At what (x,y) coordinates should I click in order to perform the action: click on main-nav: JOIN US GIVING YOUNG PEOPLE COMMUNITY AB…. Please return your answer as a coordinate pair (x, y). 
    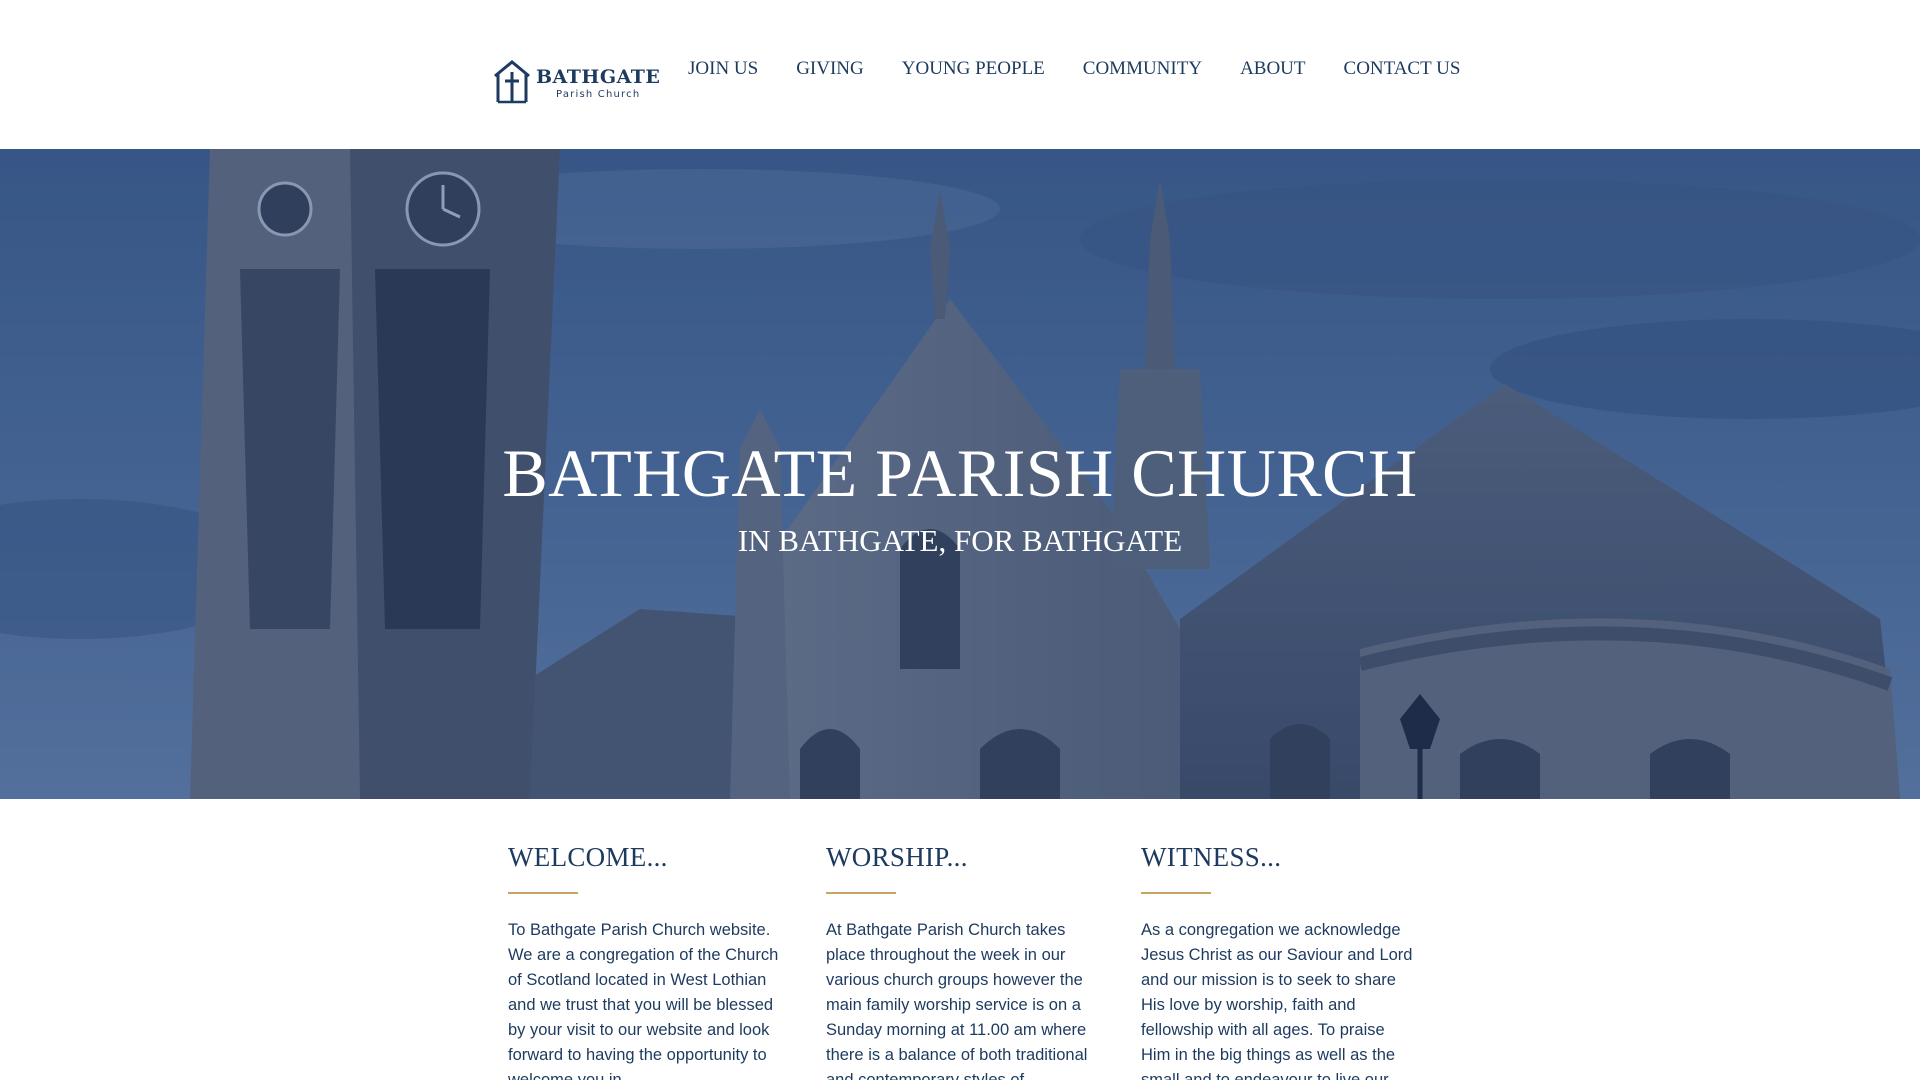
    Looking at the image, I should click on (1074, 69).